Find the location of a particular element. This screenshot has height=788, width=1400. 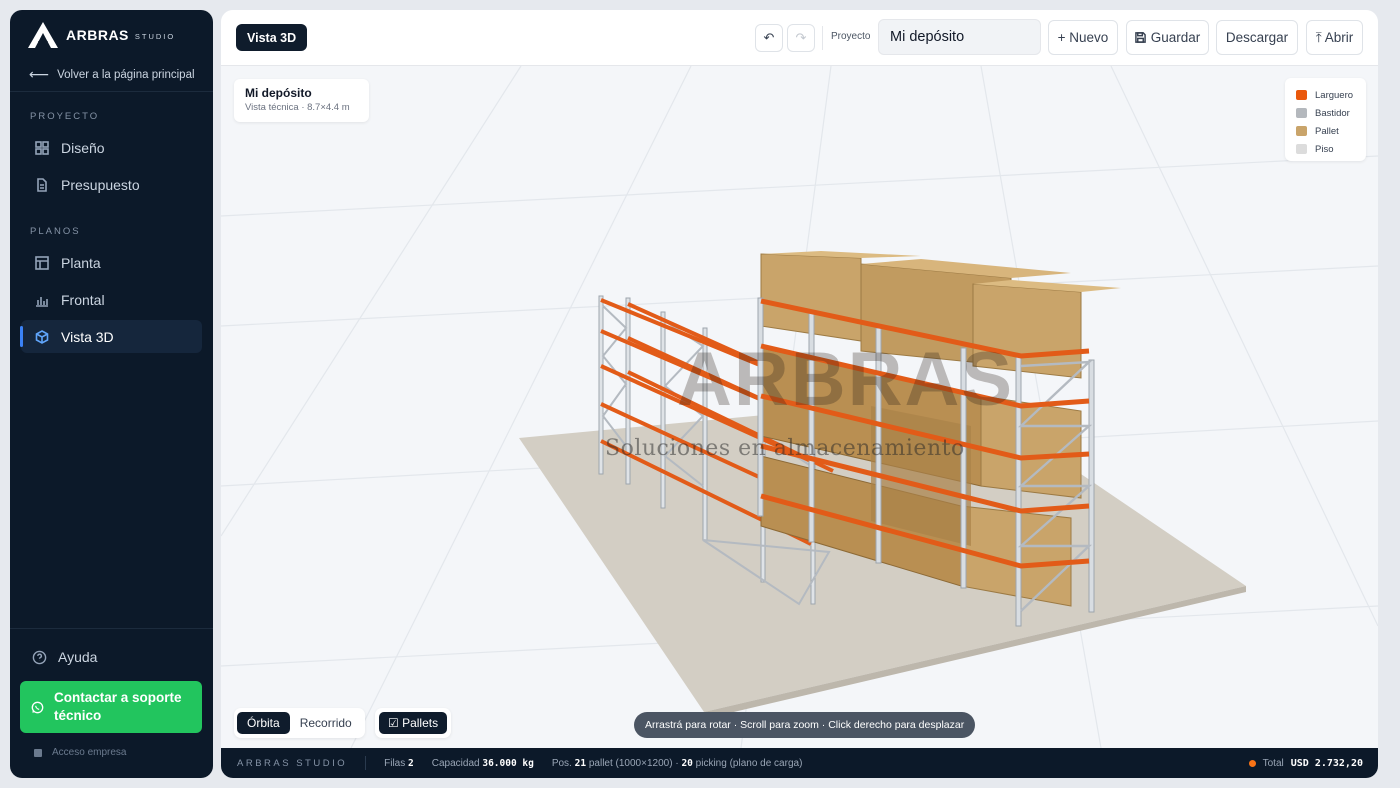

sidebar-item-frontal: Frontal is located at coordinates (111, 299).